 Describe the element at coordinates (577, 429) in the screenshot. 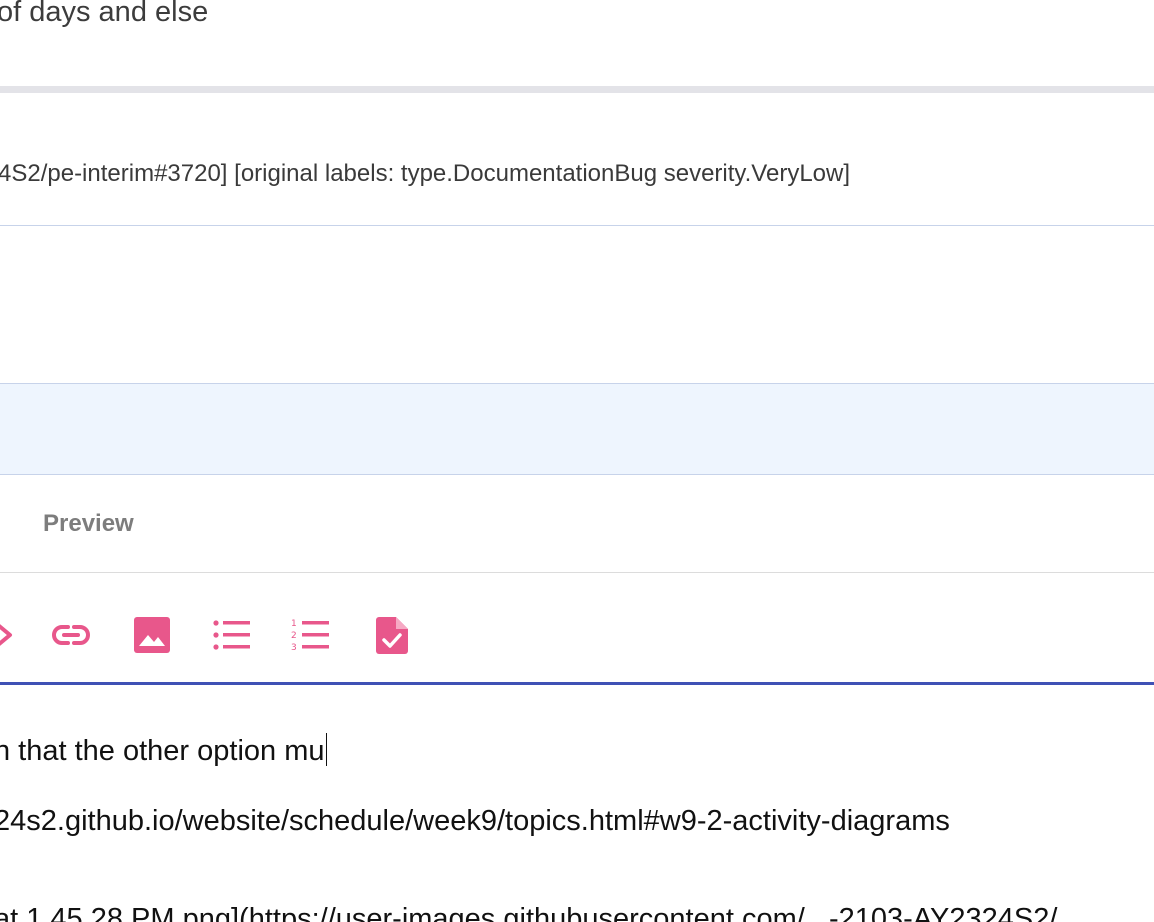

I see `highlighted-row` at that location.